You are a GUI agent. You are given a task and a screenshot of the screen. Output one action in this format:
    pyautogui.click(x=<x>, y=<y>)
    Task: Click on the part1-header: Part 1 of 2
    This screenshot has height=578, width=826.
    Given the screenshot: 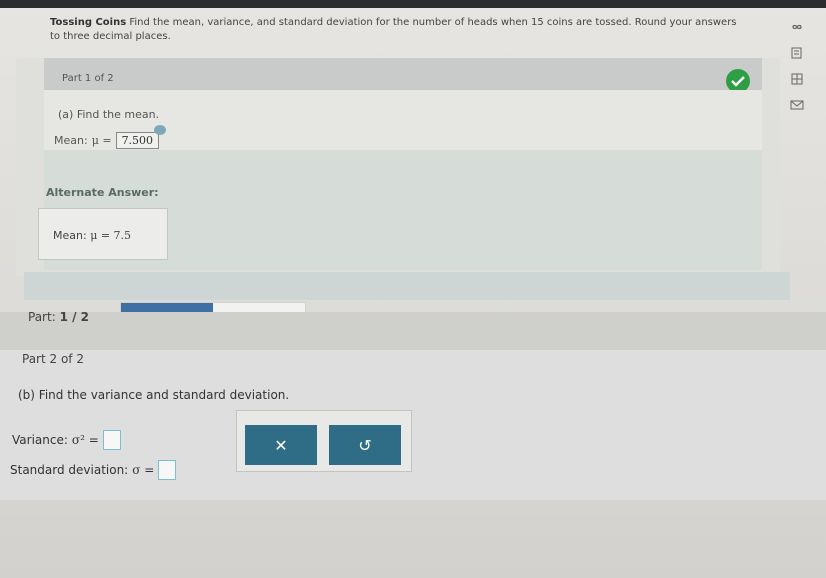 What is the action you would take?
    pyautogui.click(x=403, y=75)
    